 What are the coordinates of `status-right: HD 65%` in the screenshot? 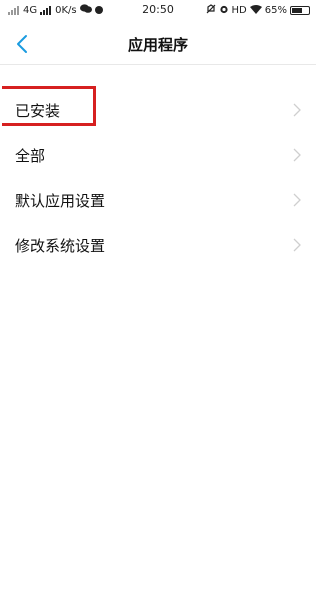 It's located at (258, 10).